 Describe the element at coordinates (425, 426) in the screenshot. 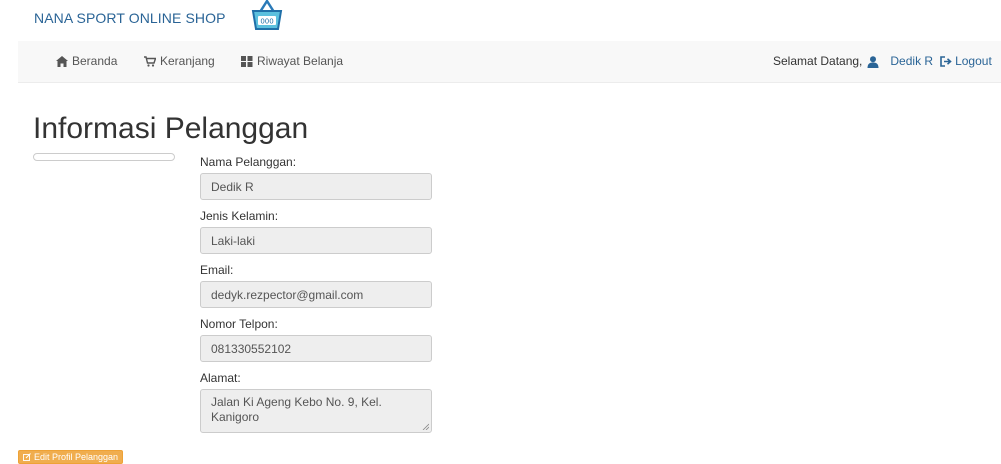

I see `resize-grip-icon` at that location.